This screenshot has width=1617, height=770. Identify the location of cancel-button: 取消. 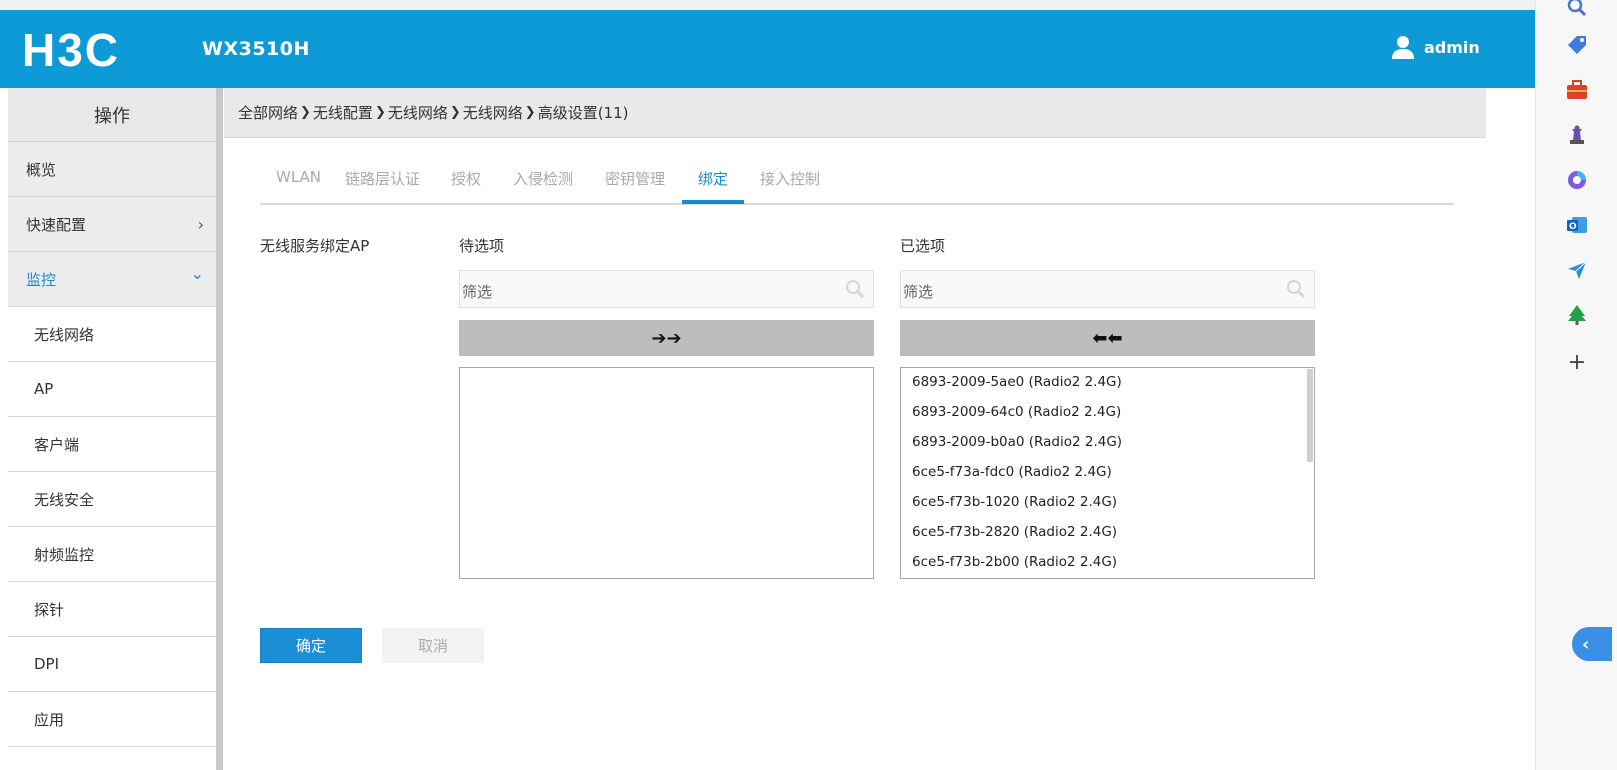
(433, 645).